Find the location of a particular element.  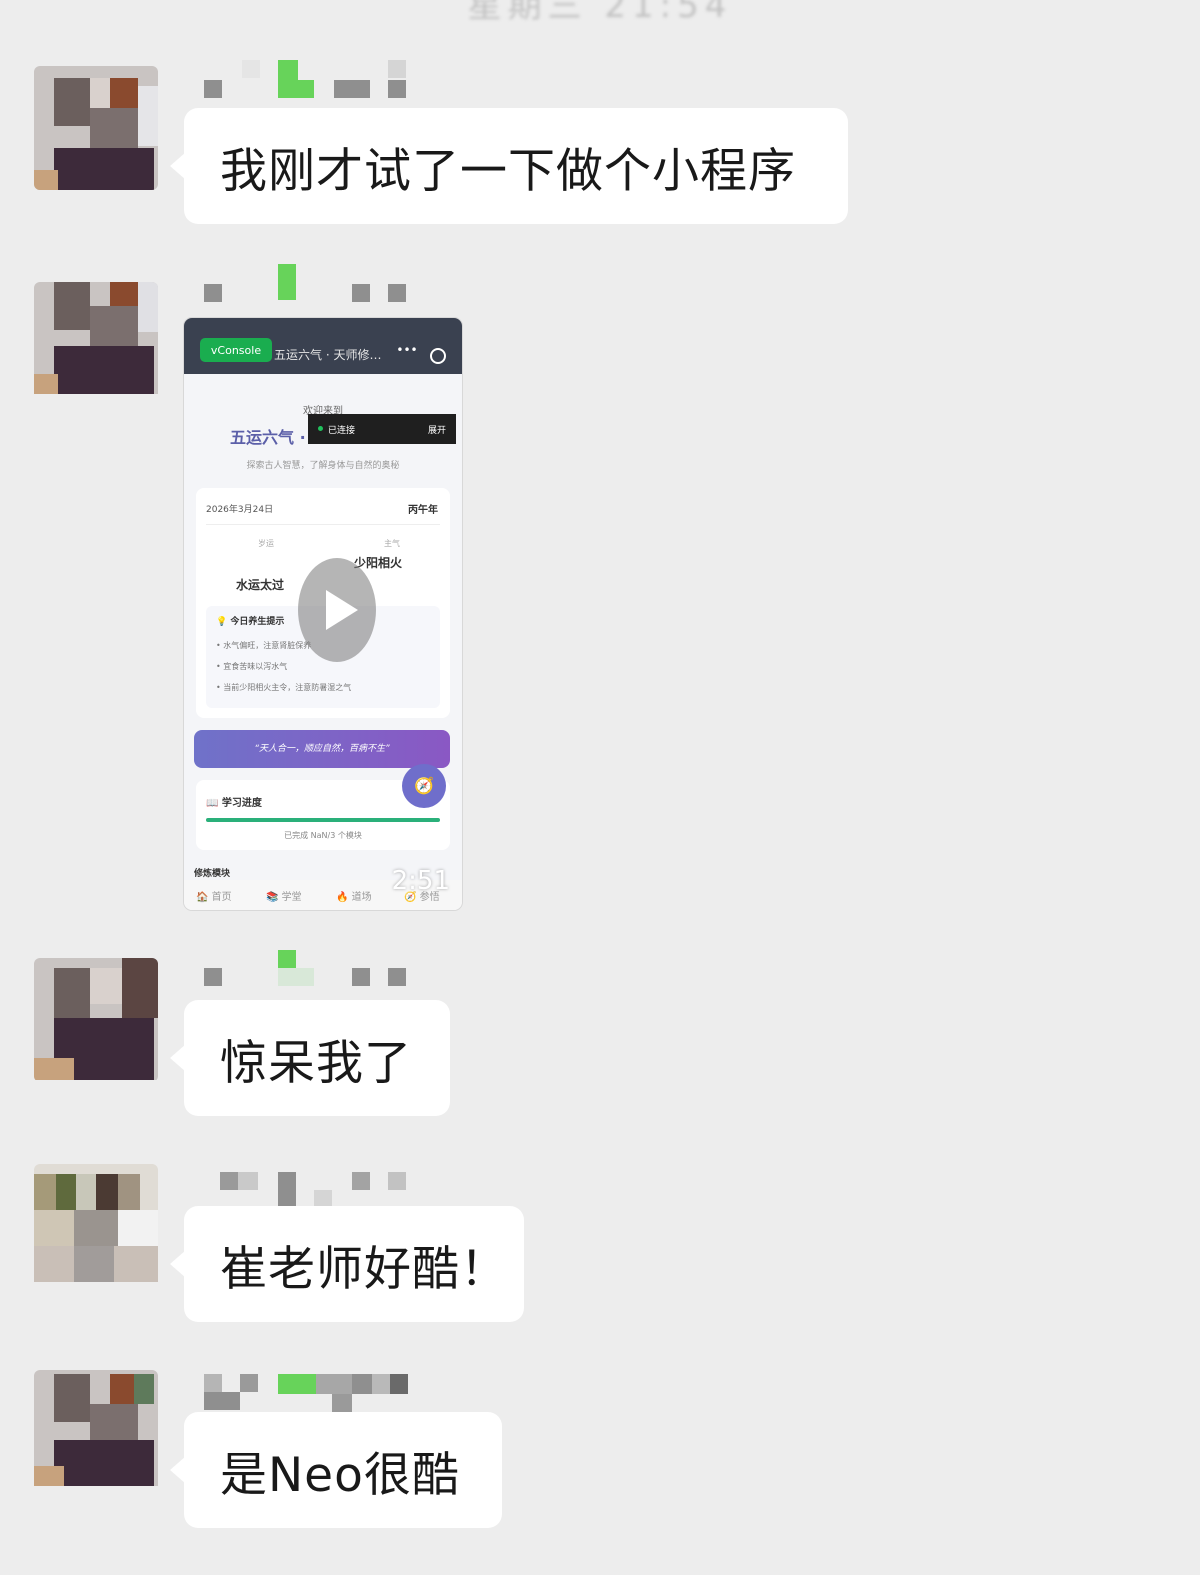

message-bubble: 惊呆我了 is located at coordinates (310, 1058).